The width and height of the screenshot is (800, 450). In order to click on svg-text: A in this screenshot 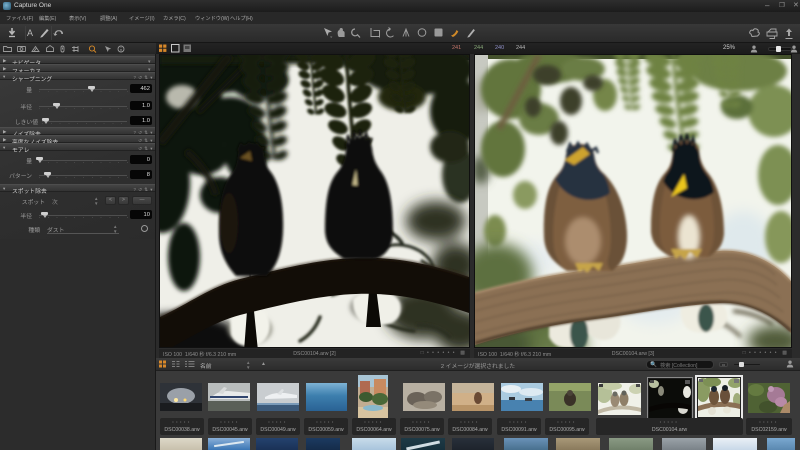, I will do `click(30, 33)`.